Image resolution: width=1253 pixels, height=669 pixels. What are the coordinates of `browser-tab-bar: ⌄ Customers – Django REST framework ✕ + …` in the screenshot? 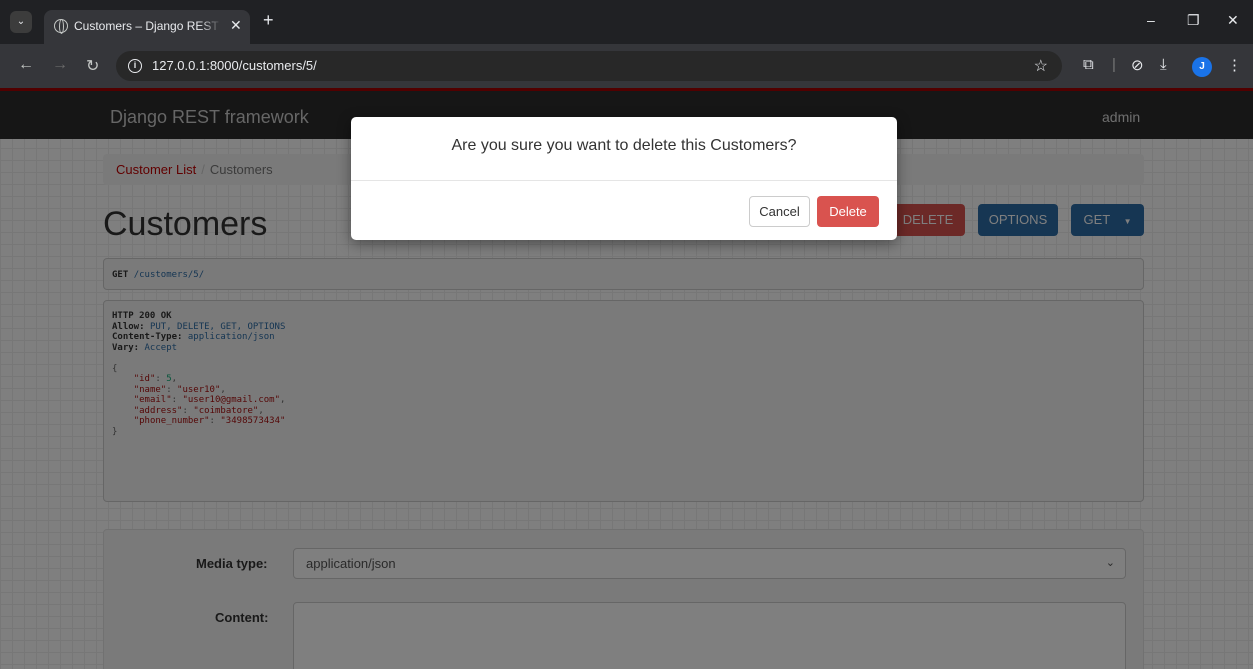 It's located at (626, 22).